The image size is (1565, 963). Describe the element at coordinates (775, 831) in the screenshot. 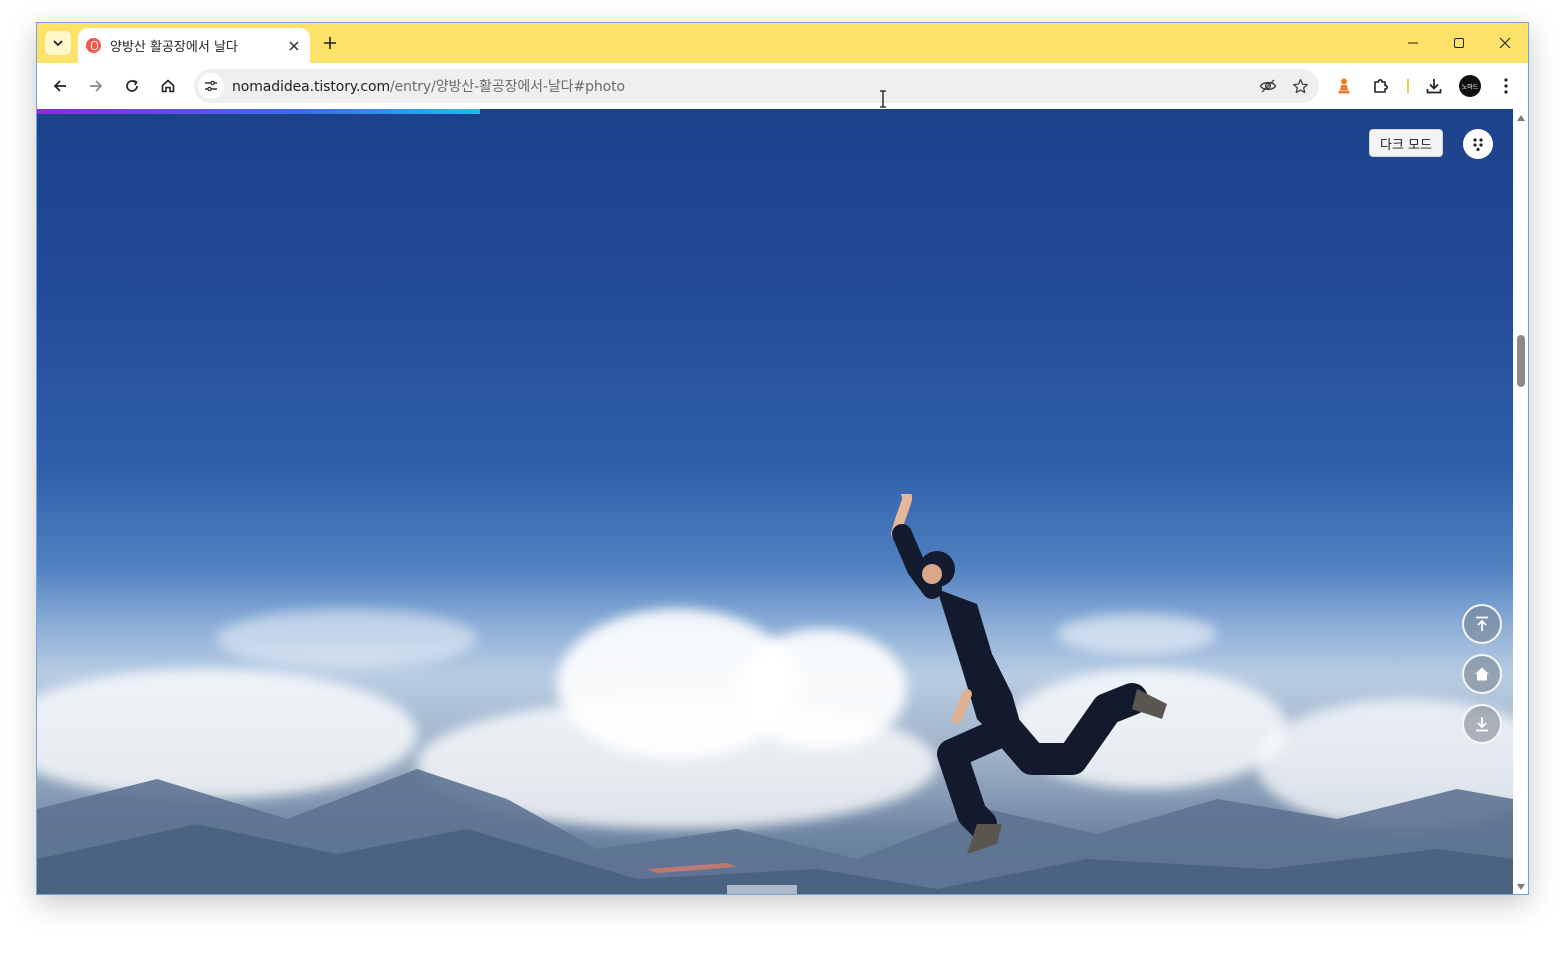

I see `mountain-range` at that location.